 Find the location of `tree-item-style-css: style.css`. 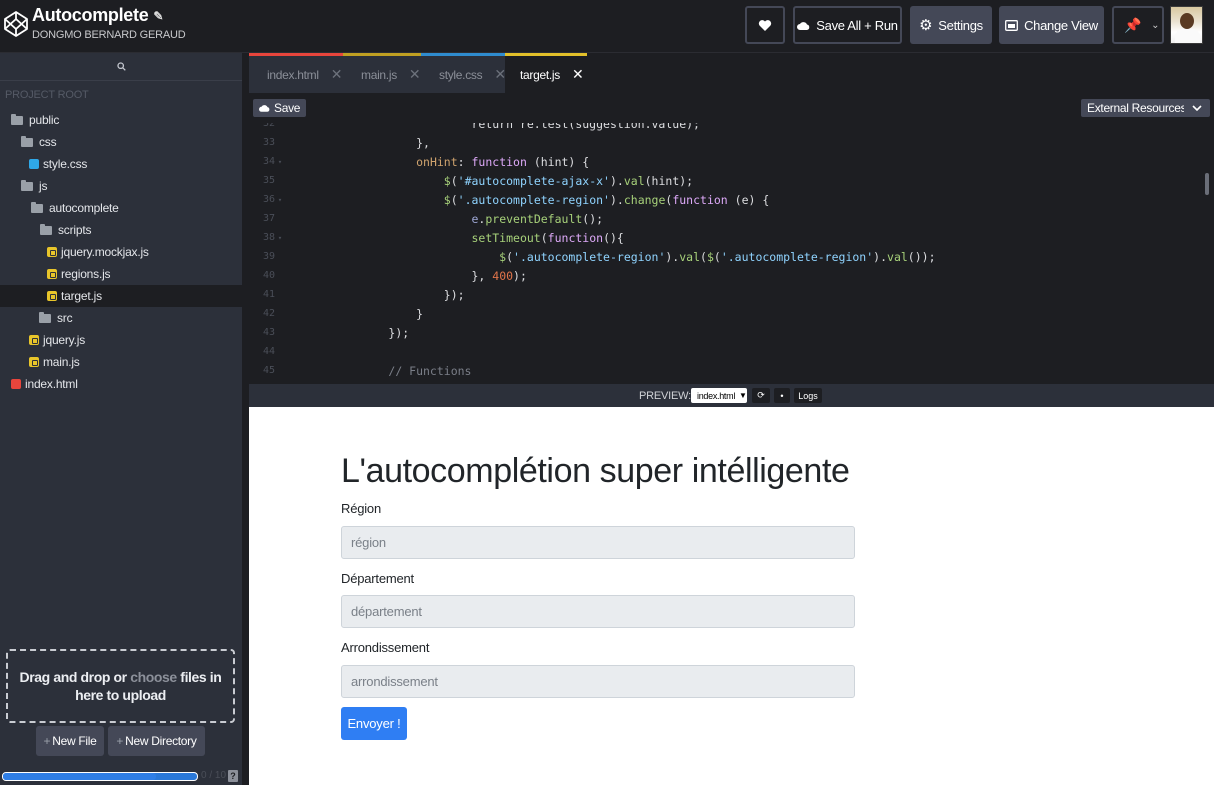

tree-item-style-css: style.css is located at coordinates (121, 164).